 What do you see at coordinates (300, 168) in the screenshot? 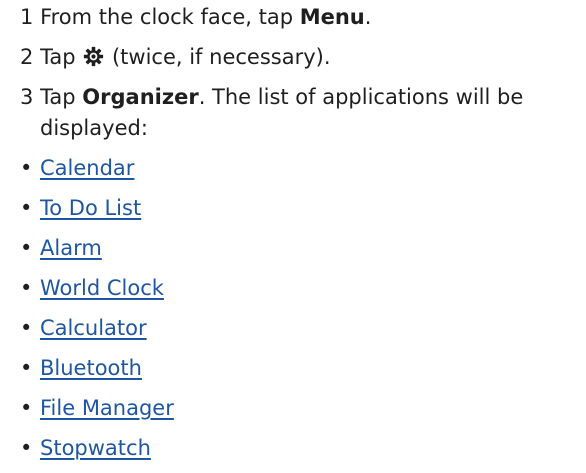
I see `list-item: • Calendar` at bounding box center [300, 168].